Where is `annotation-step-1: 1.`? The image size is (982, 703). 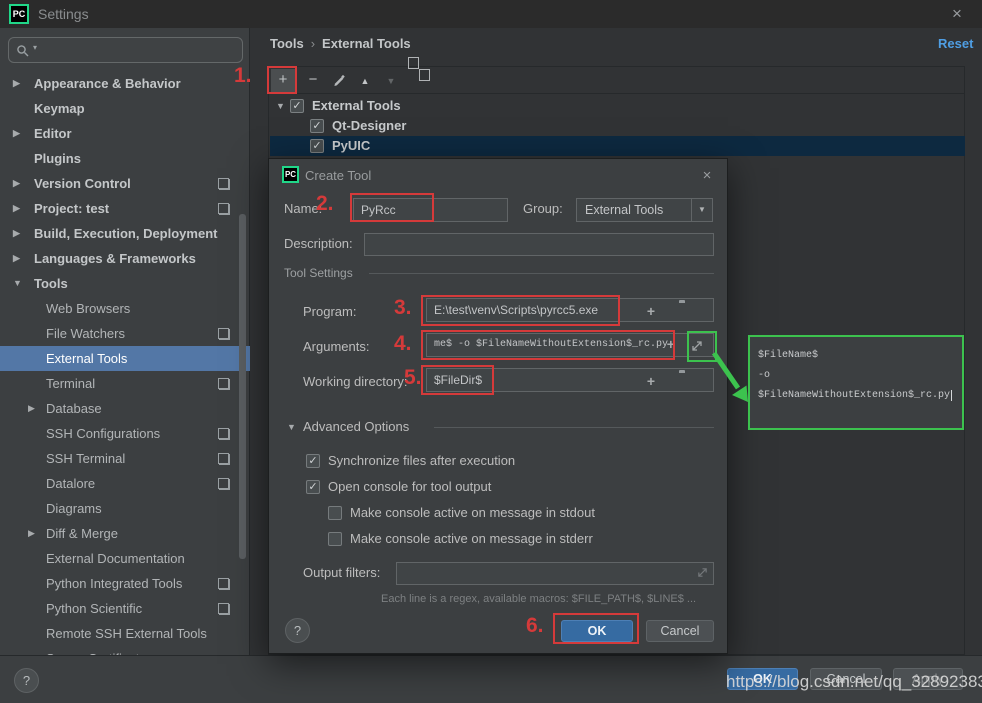 annotation-step-1: 1. is located at coordinates (243, 75).